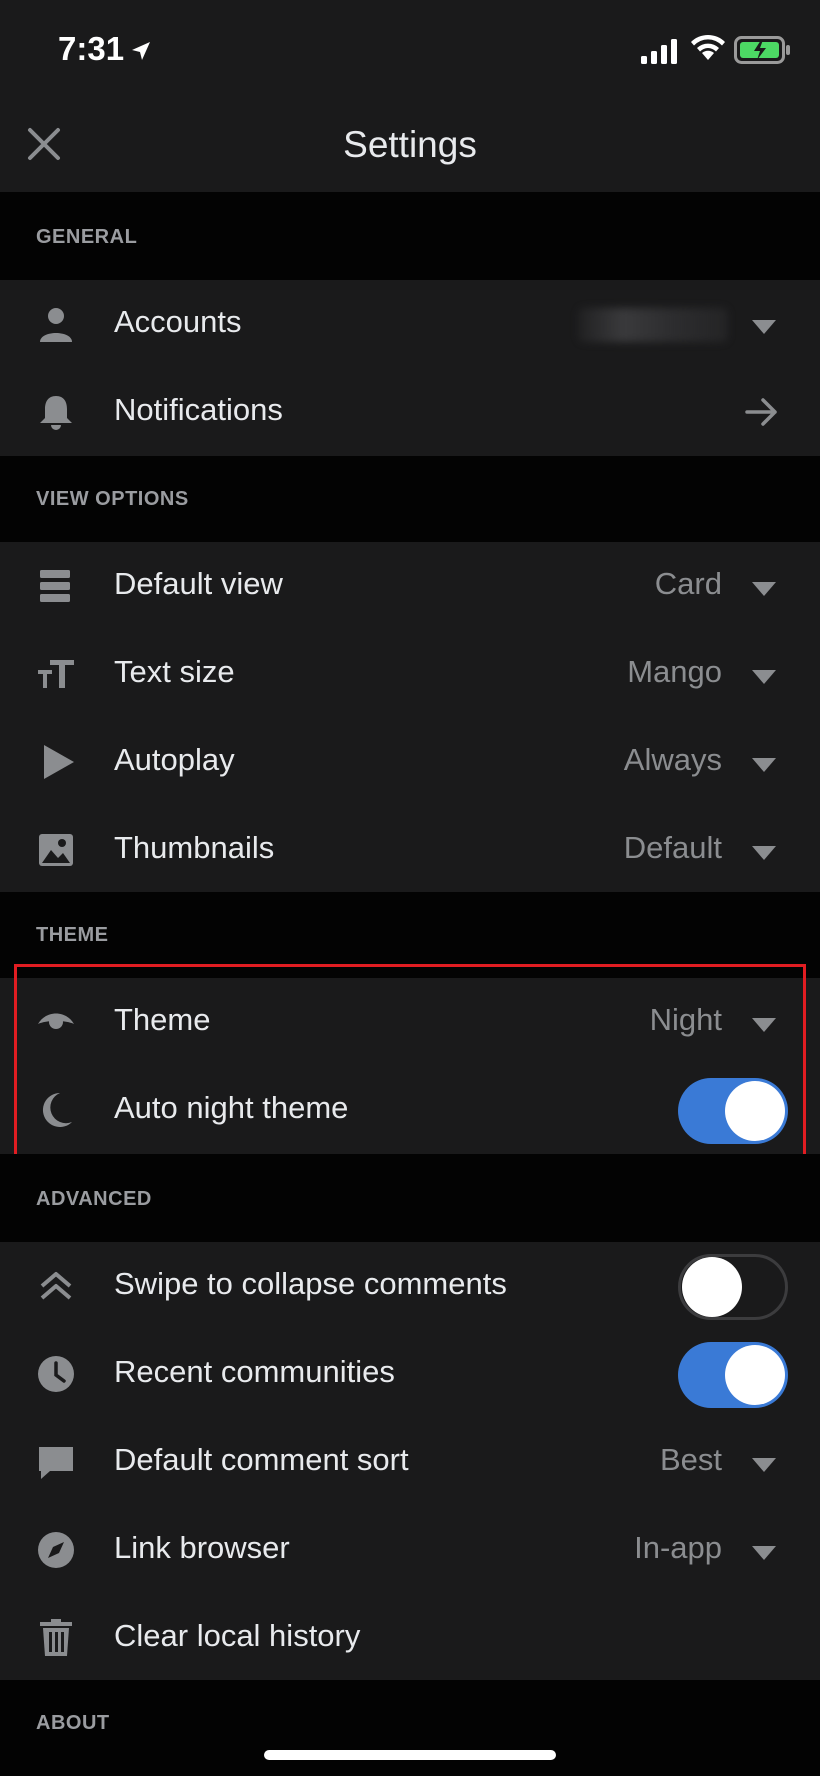  I want to click on row-value: Best, so click(690, 1459).